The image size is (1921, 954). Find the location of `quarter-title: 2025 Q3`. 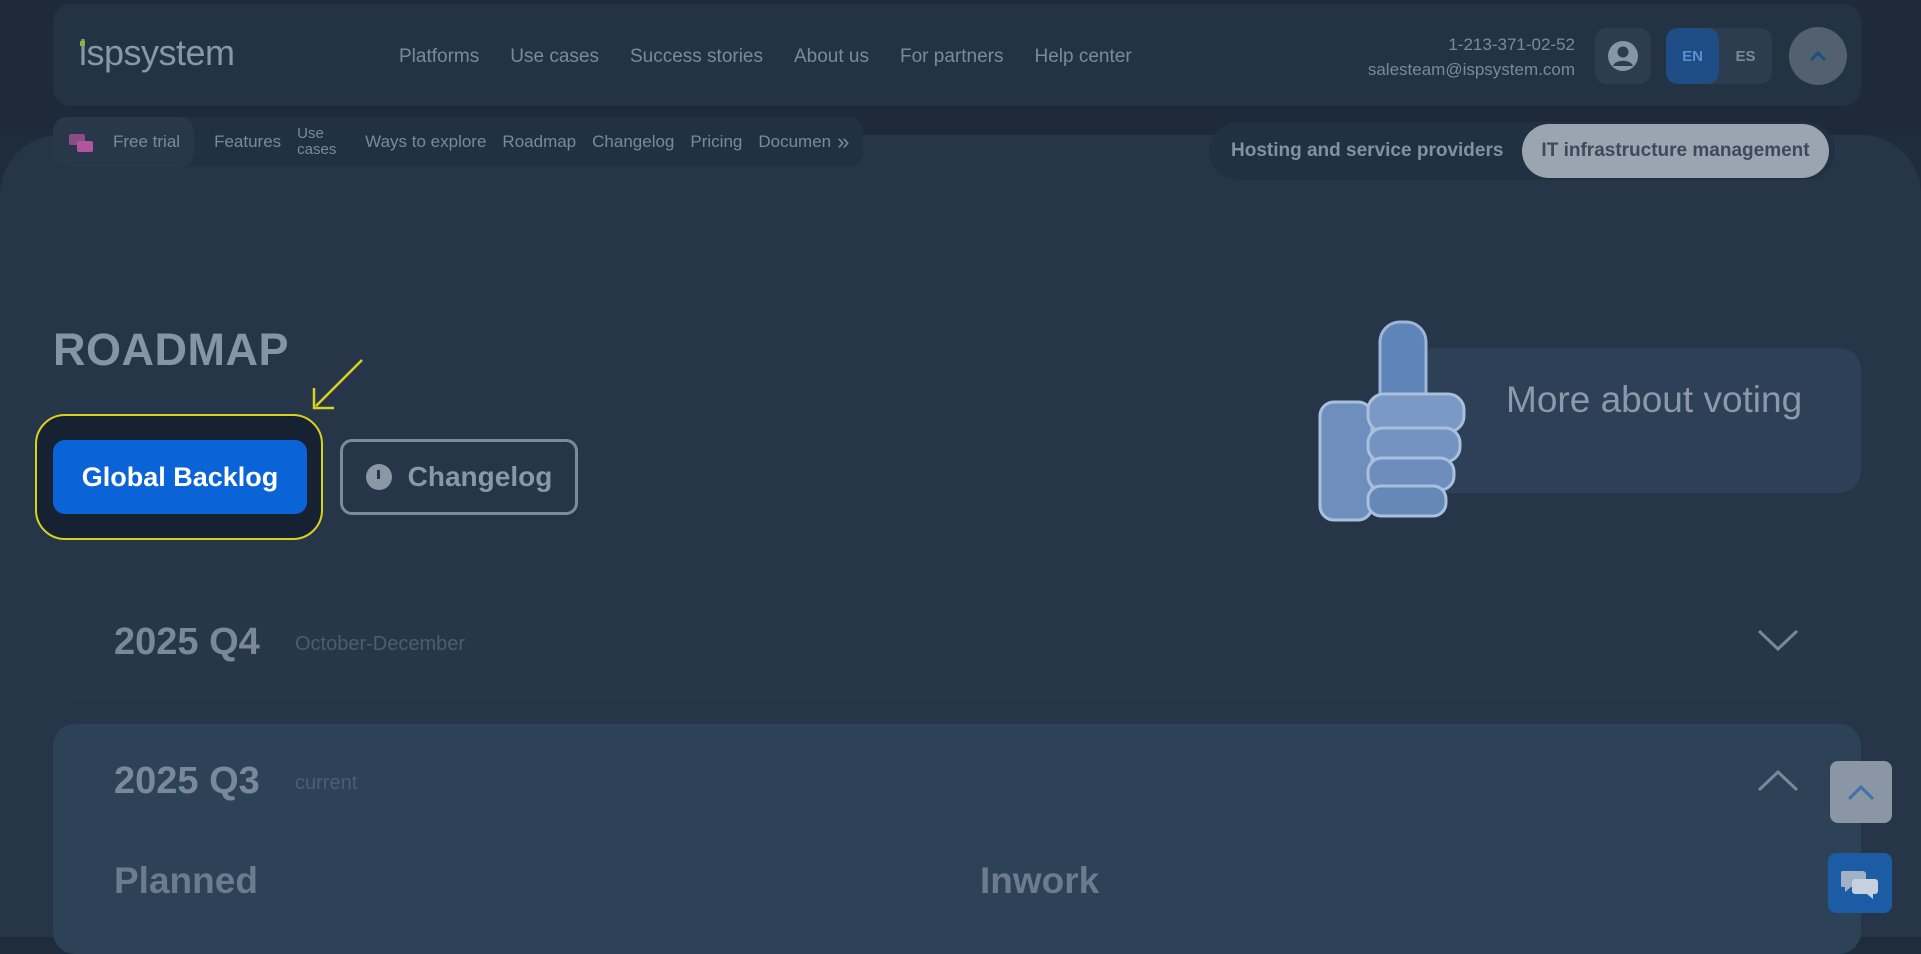

quarter-title: 2025 Q3 is located at coordinates (187, 781).